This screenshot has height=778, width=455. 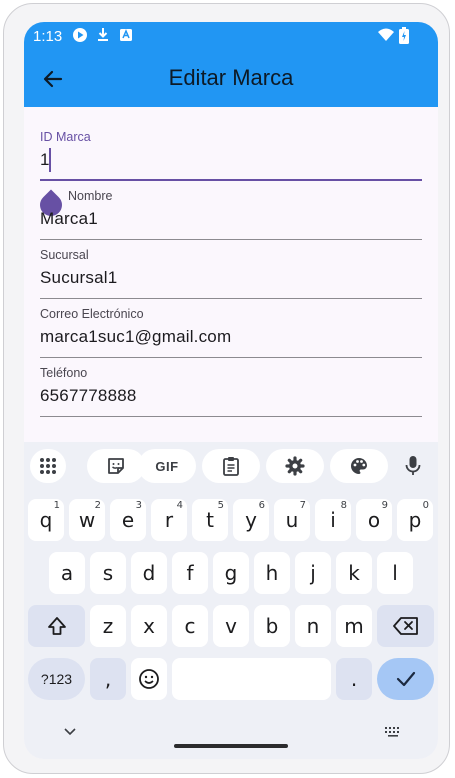 What do you see at coordinates (48, 36) in the screenshot?
I see `status-time: 1:13` at bounding box center [48, 36].